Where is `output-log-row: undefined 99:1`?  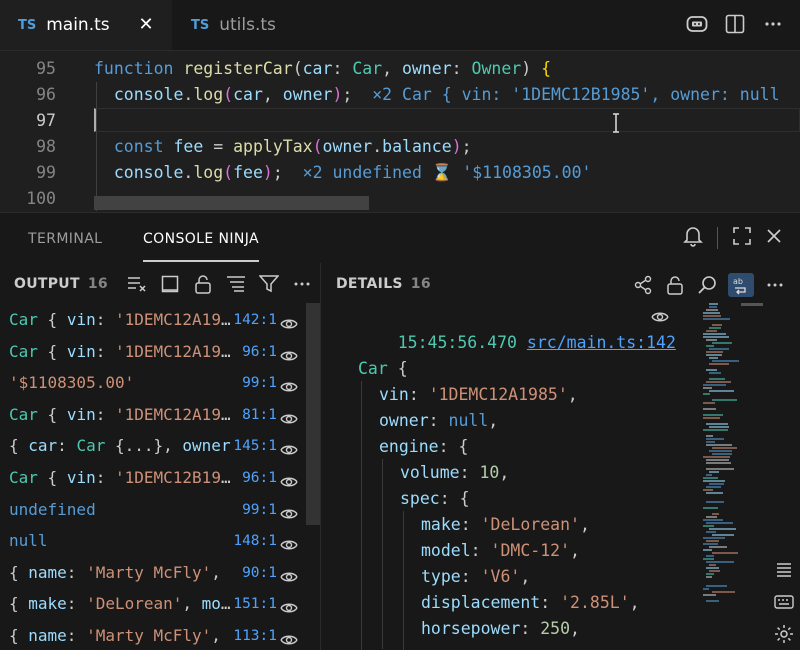
output-log-row: undefined 99:1 is located at coordinates (159, 510).